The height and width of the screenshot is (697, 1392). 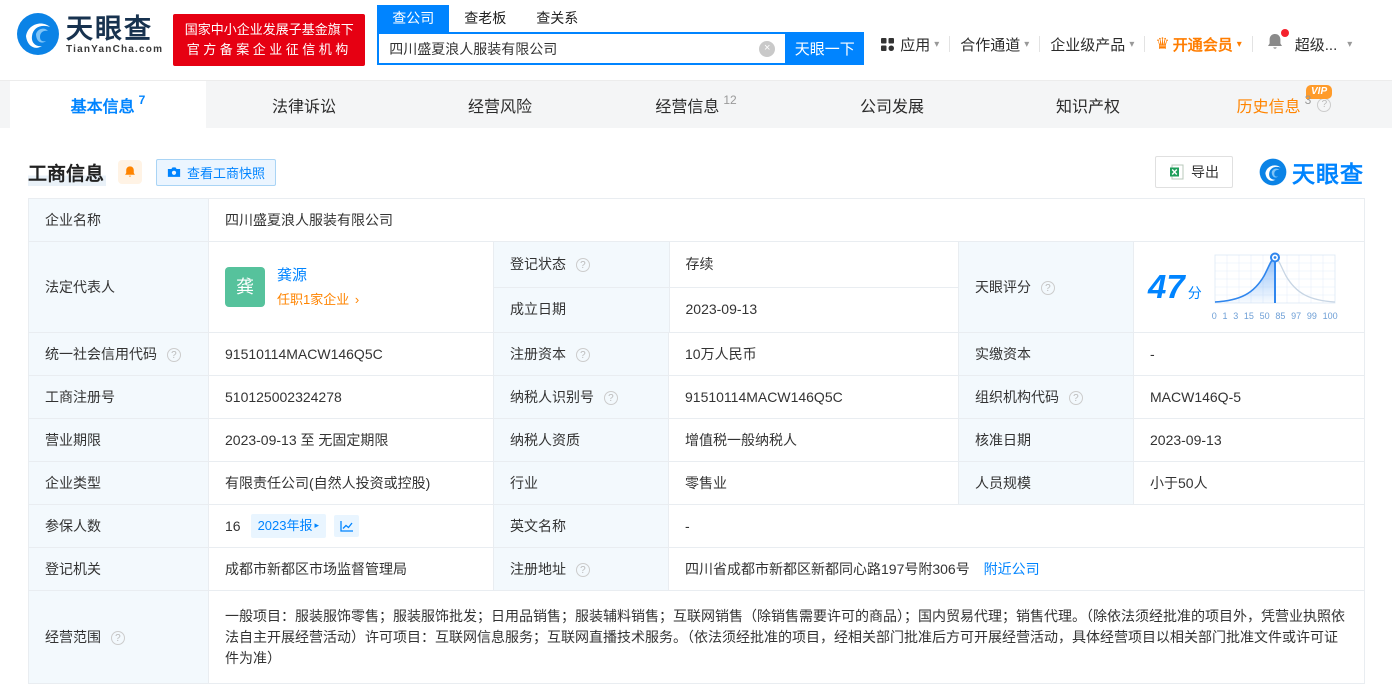 I want to click on status-date-subtable: 登记状态 ? 存续 成立日期 2023-09-13, so click(x=726, y=287).